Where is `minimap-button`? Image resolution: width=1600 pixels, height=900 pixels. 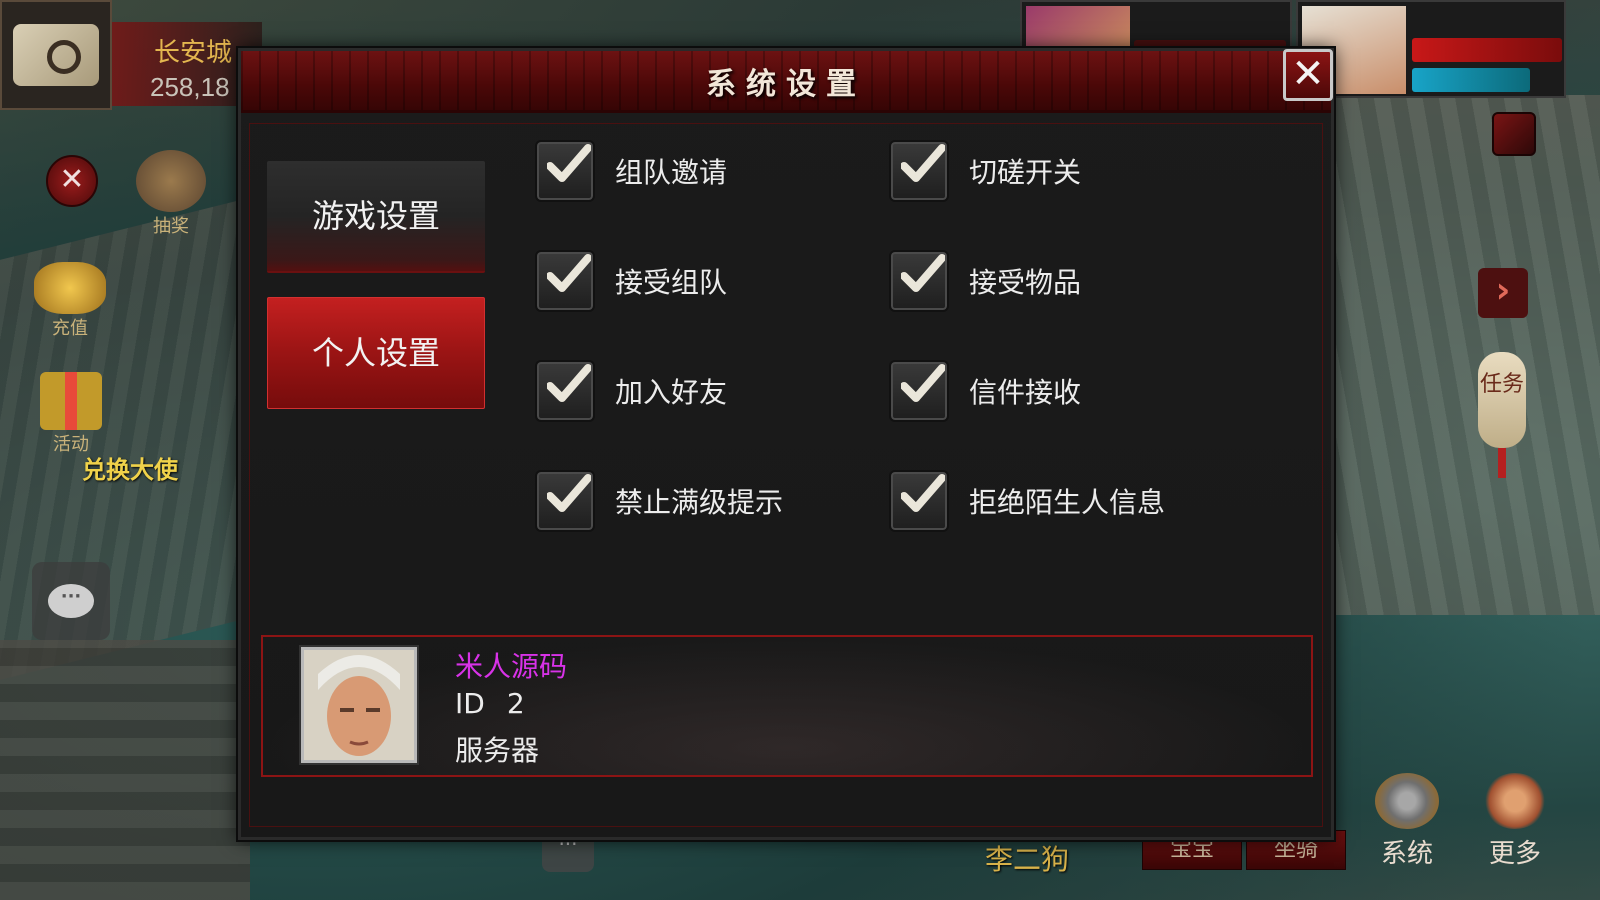 minimap-button is located at coordinates (56, 55).